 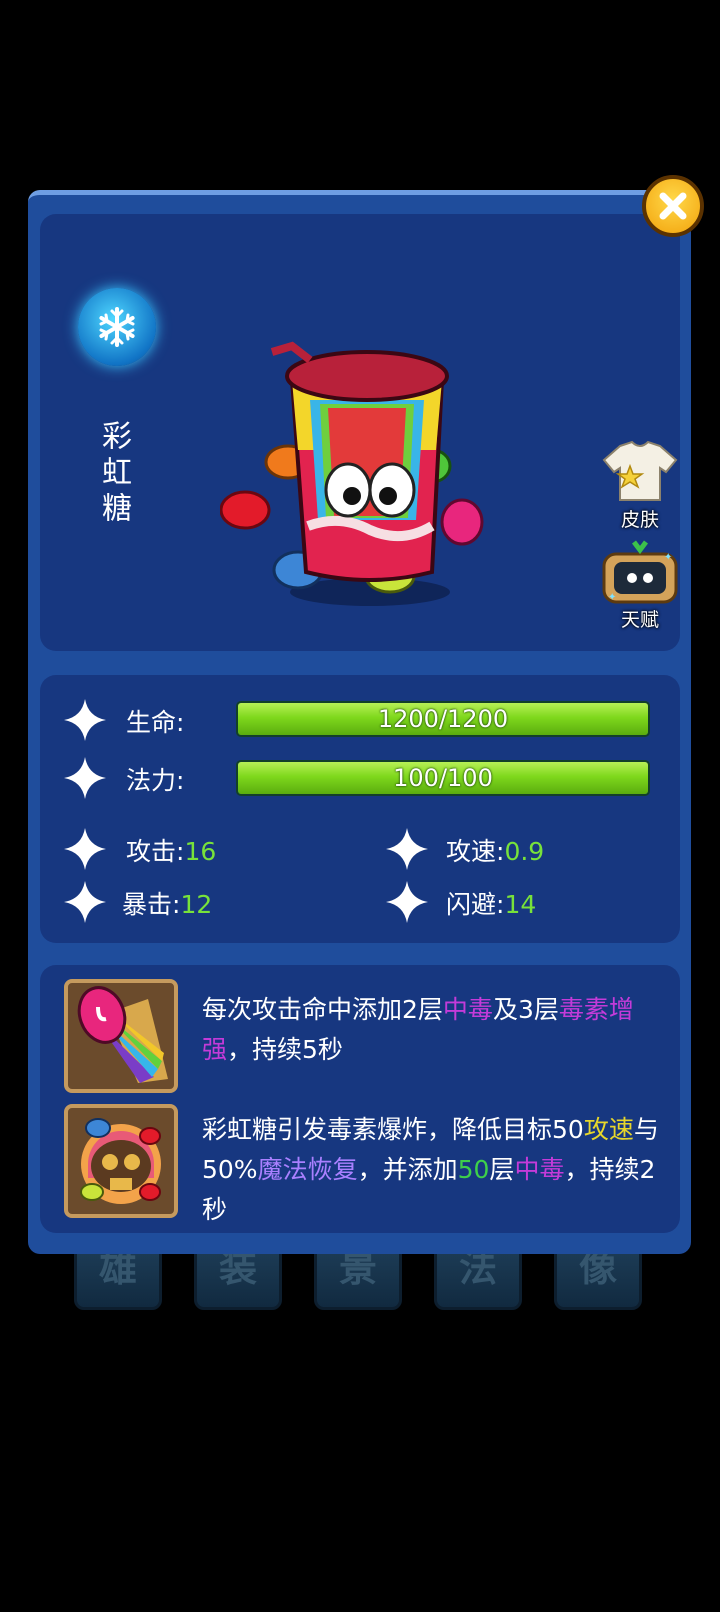 What do you see at coordinates (520, 904) in the screenshot?
I see `dodge-value: 14` at bounding box center [520, 904].